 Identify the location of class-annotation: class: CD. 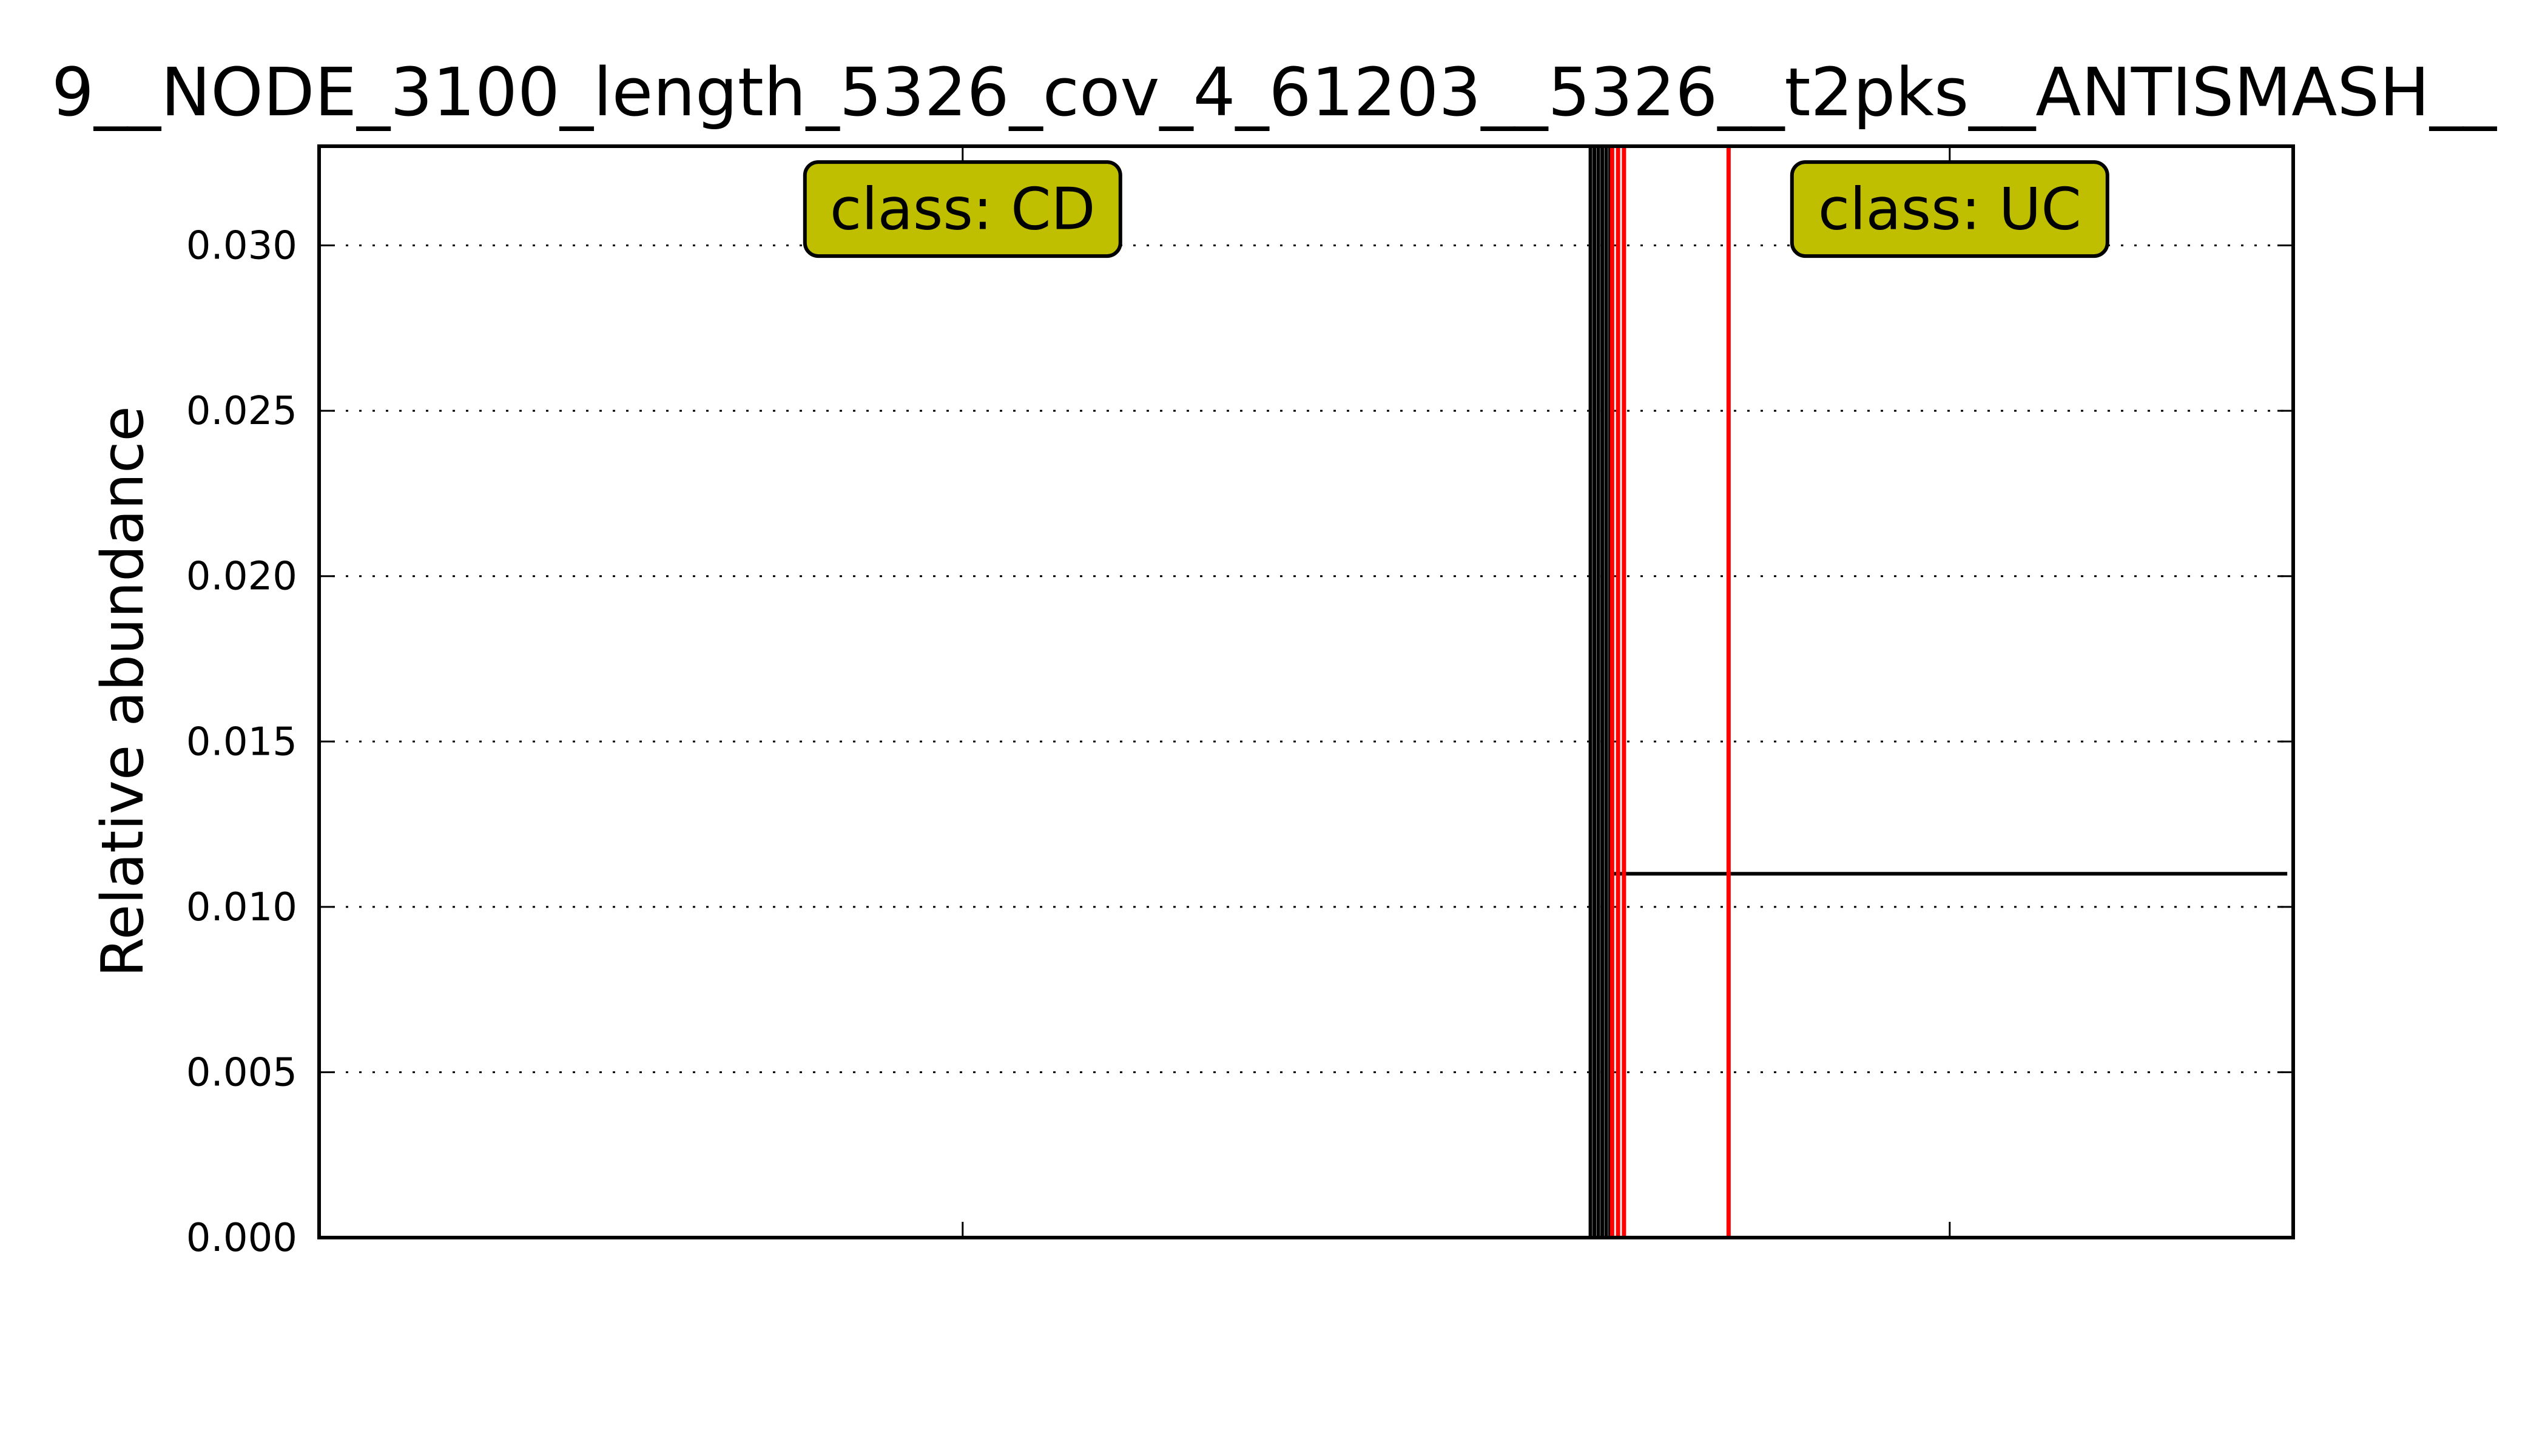
(962, 209).